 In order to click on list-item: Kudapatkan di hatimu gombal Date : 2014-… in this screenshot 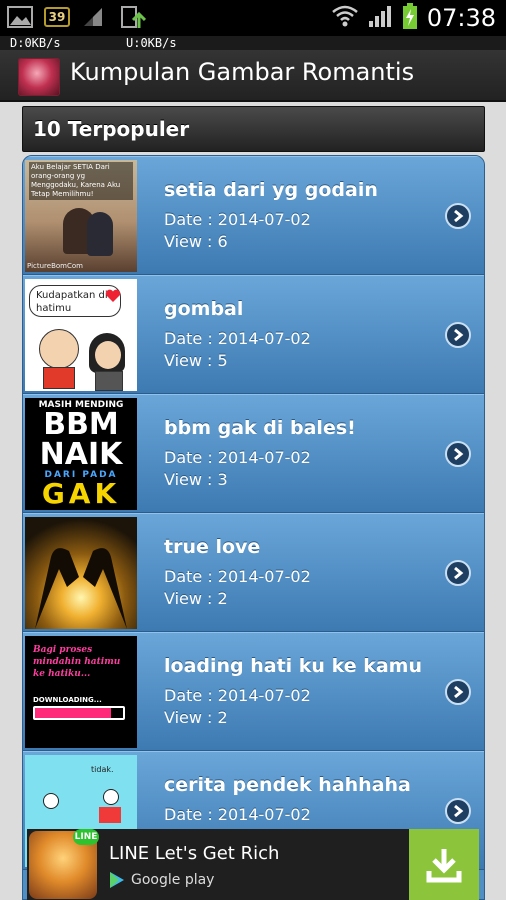, I will do `click(253, 334)`.